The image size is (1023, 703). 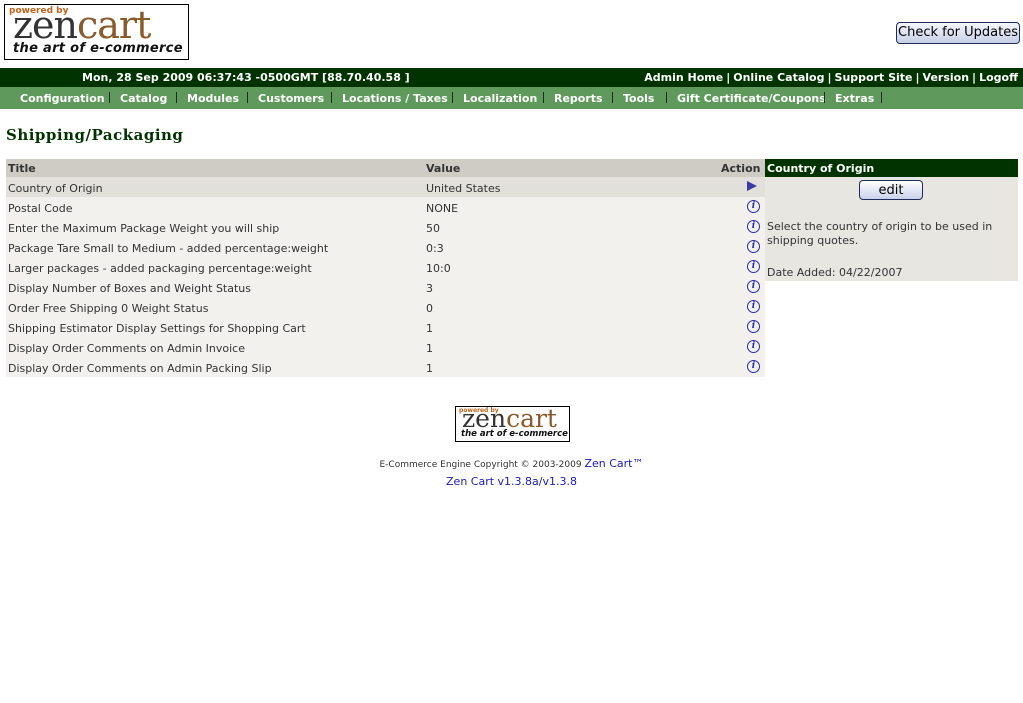 I want to click on table-row: Postal Code NONE i, so click(x=385, y=207).